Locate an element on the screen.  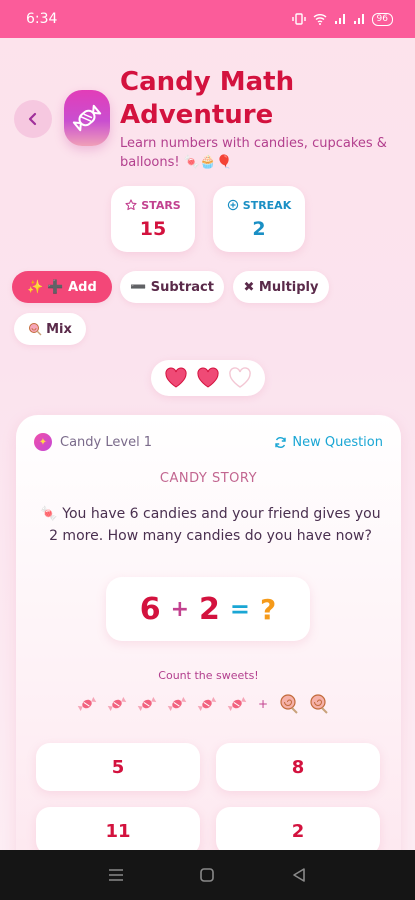
operator: + is located at coordinates (180, 609).